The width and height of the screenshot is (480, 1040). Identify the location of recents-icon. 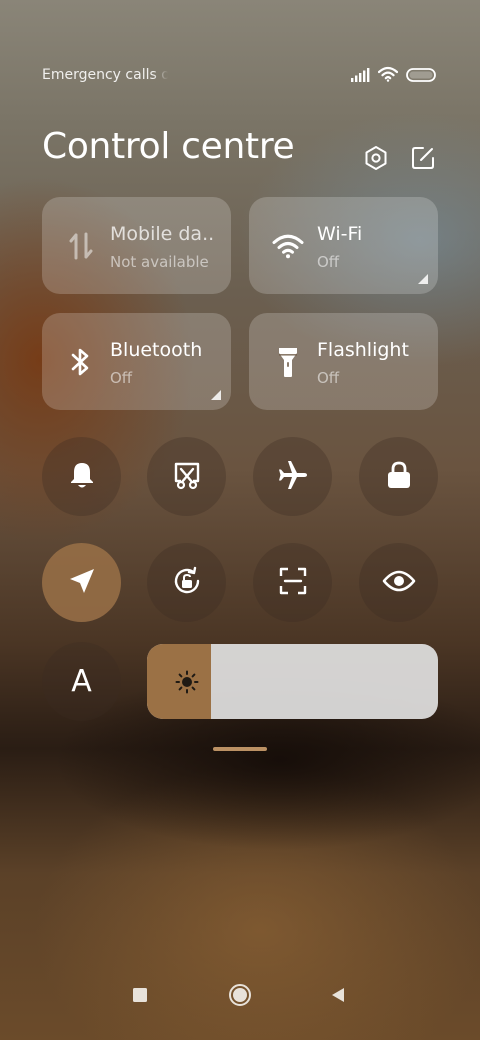
(140, 995).